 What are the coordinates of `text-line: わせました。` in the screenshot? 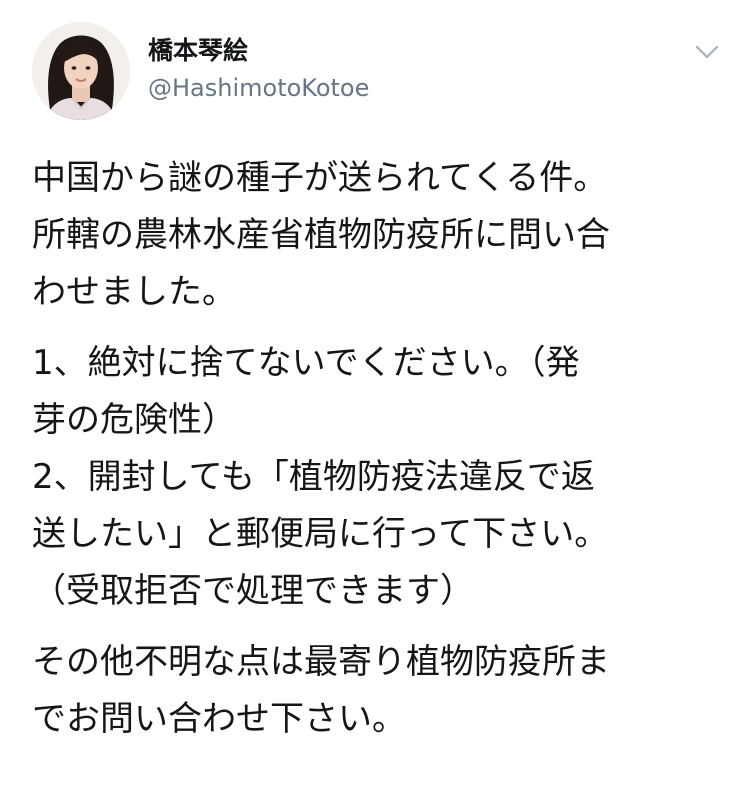 It's located at (134, 292).